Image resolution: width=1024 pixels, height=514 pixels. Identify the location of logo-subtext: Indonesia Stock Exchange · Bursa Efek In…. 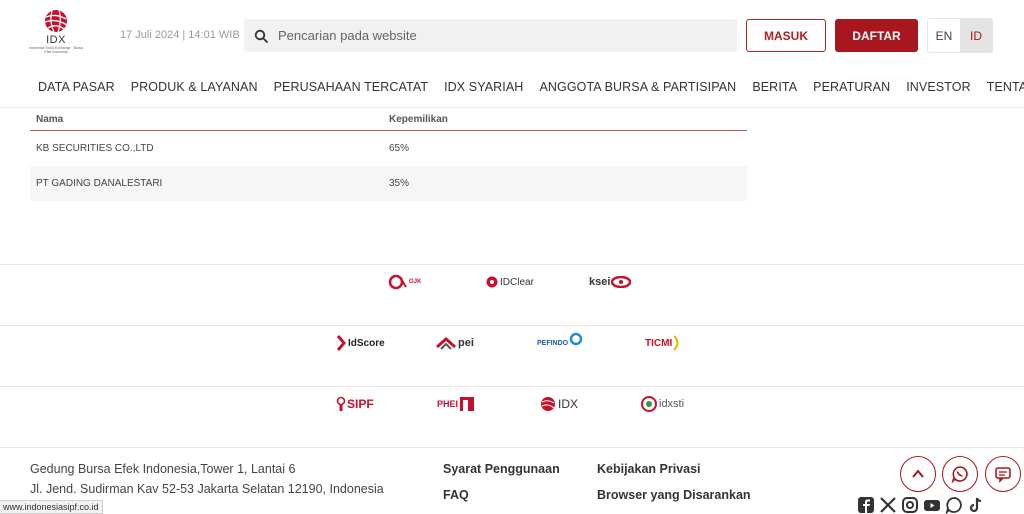
(56, 50).